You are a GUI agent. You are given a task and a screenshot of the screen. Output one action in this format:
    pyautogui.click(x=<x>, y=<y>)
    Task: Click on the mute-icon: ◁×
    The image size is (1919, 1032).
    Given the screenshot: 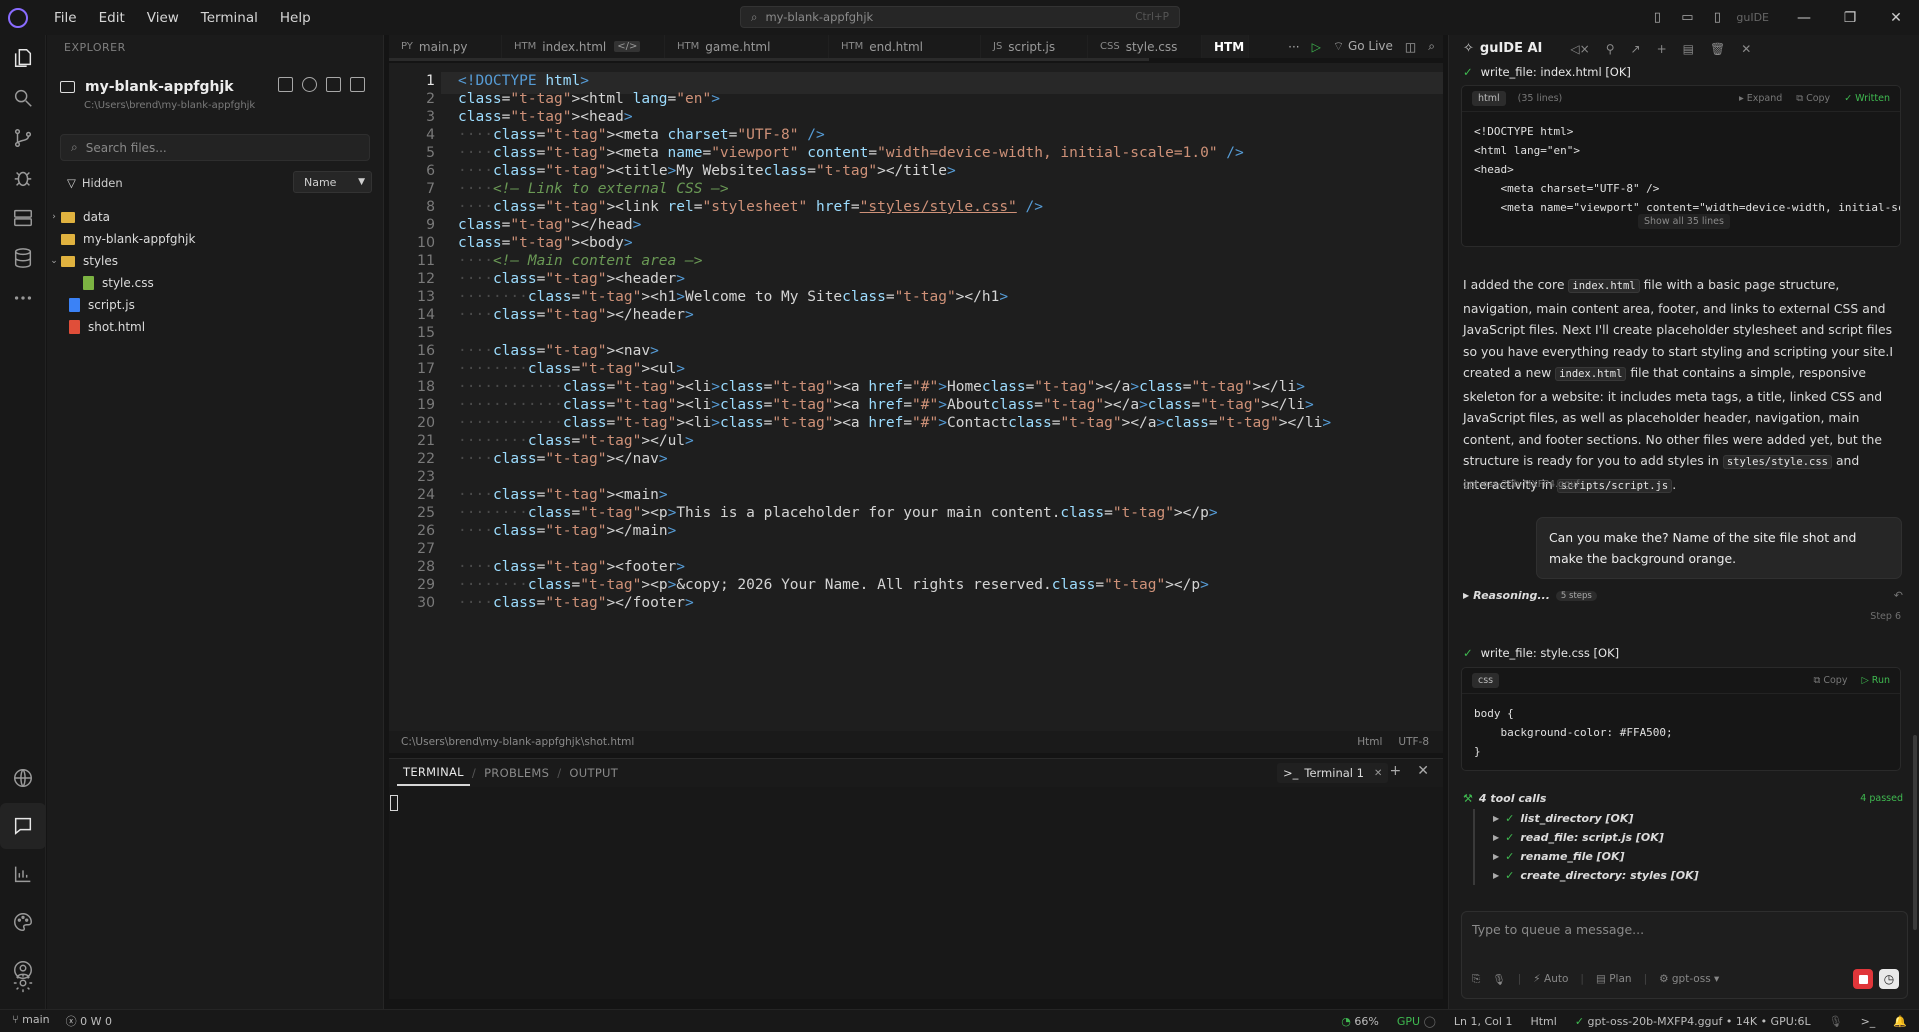 What is the action you would take?
    pyautogui.click(x=1579, y=49)
    